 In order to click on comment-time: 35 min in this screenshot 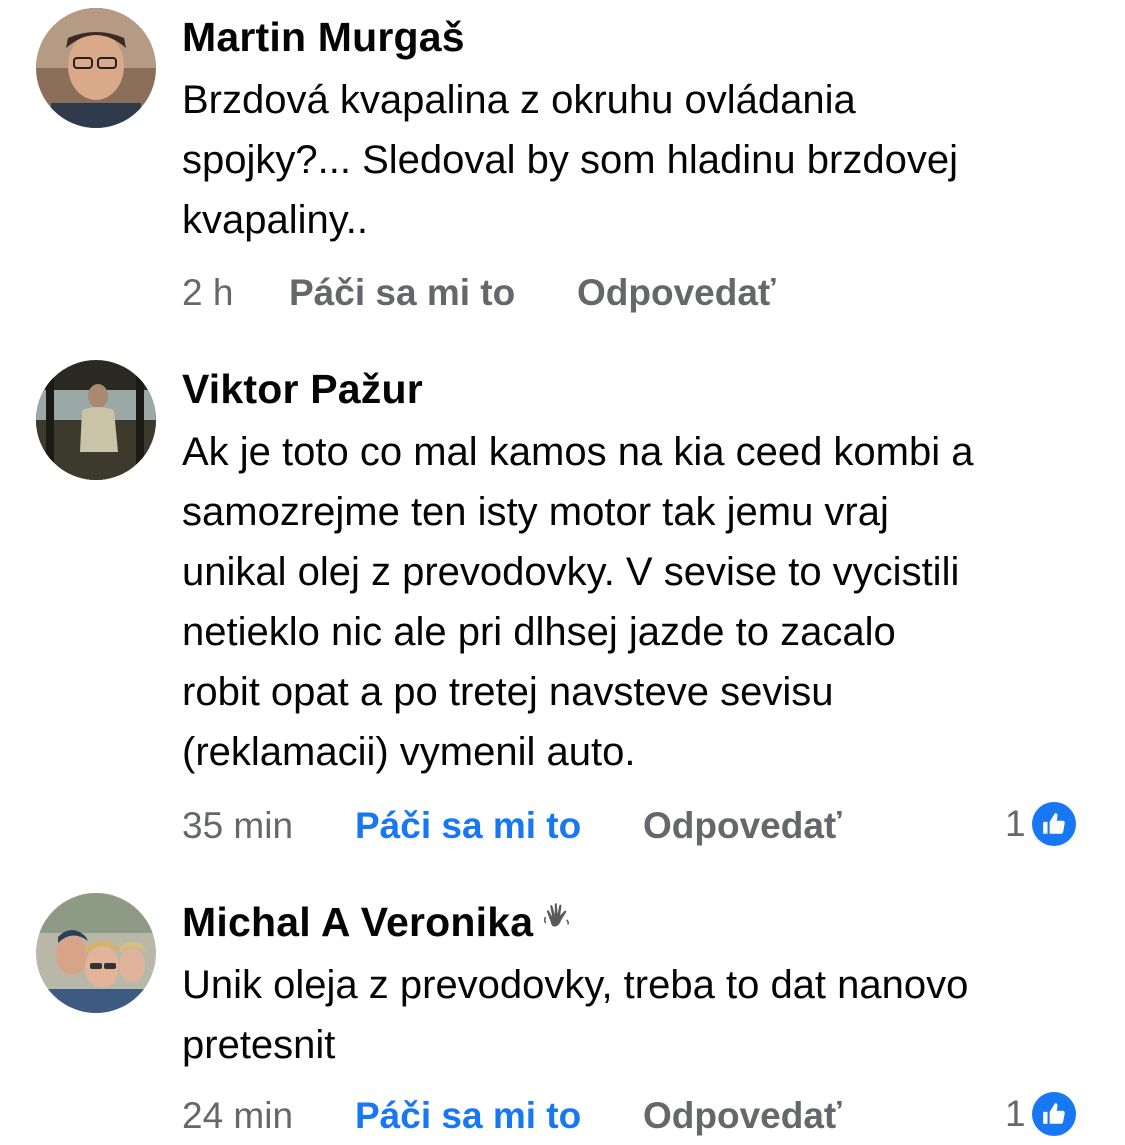, I will do `click(237, 826)`.